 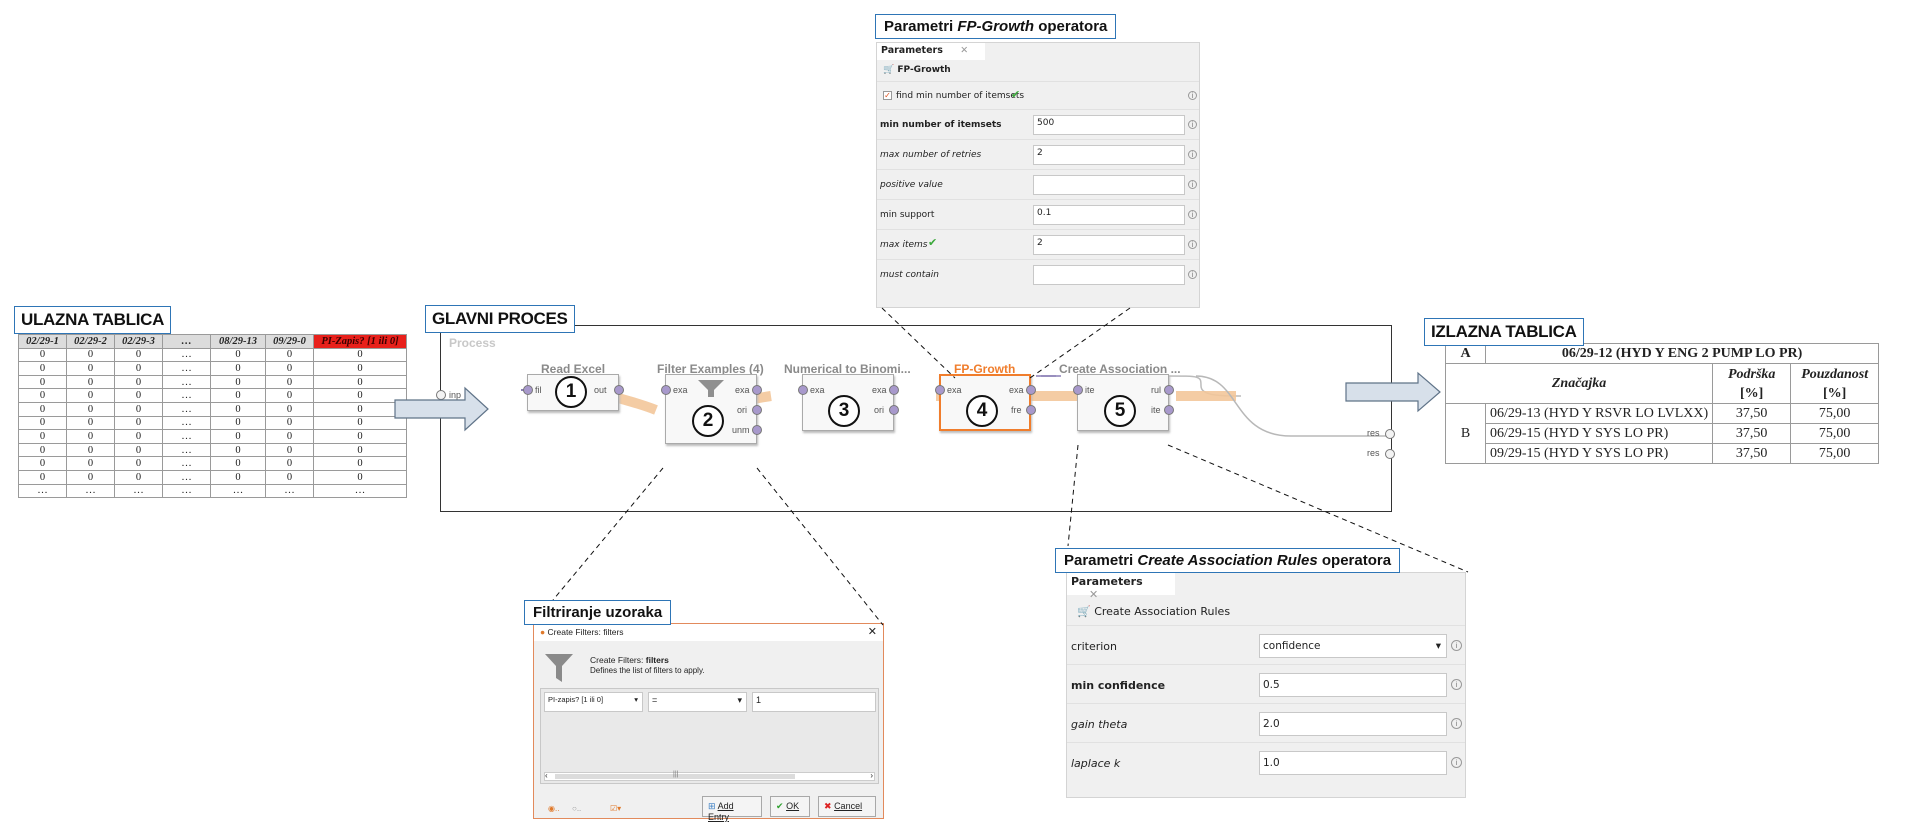 What do you see at coordinates (441, 409) in the screenshot?
I see `arrow-input` at bounding box center [441, 409].